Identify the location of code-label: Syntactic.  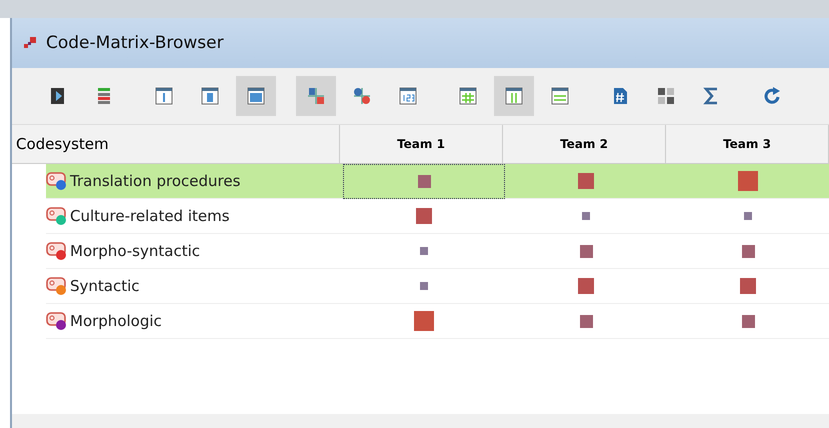
(105, 286).